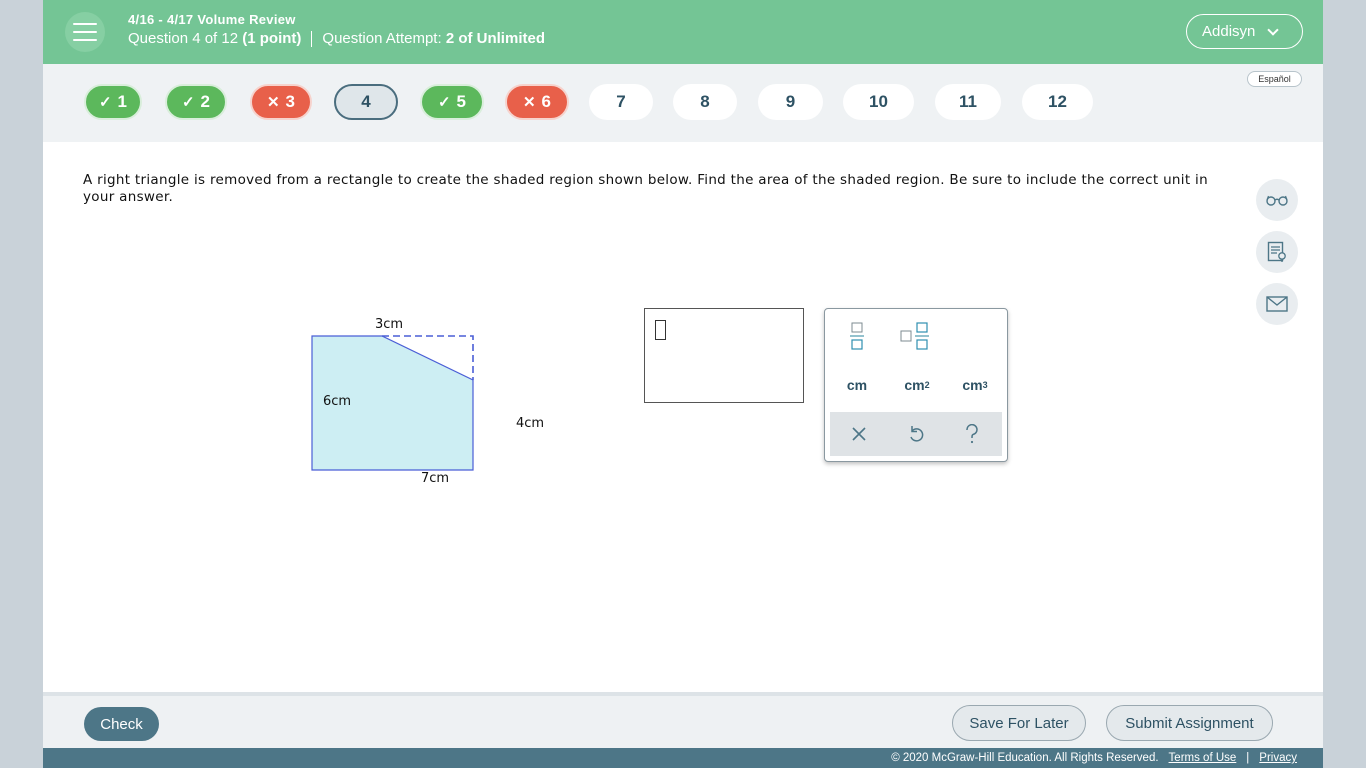 The image size is (1366, 768). Describe the element at coordinates (122, 101) in the screenshot. I see `question-number: 1` at that location.